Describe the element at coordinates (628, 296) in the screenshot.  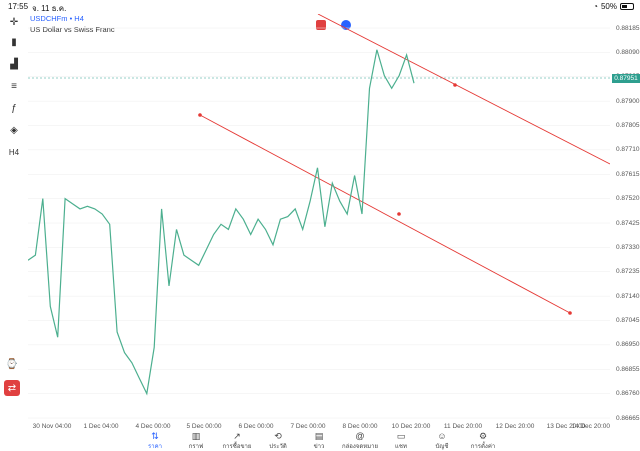
I see `price-tick-label: 0.87140` at that location.